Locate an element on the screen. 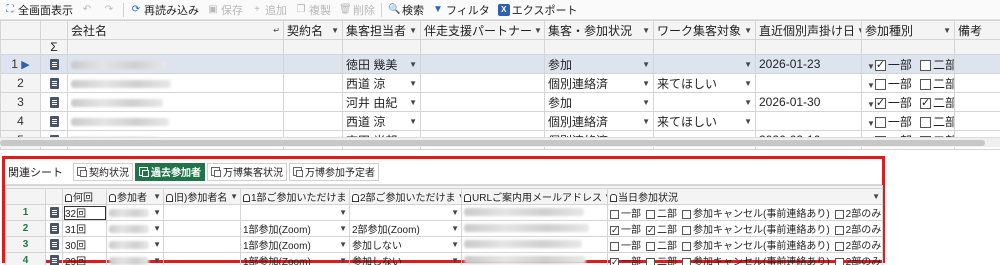 This screenshot has height=265, width=1000. checkbox-attend-part1 is located at coordinates (614, 230).